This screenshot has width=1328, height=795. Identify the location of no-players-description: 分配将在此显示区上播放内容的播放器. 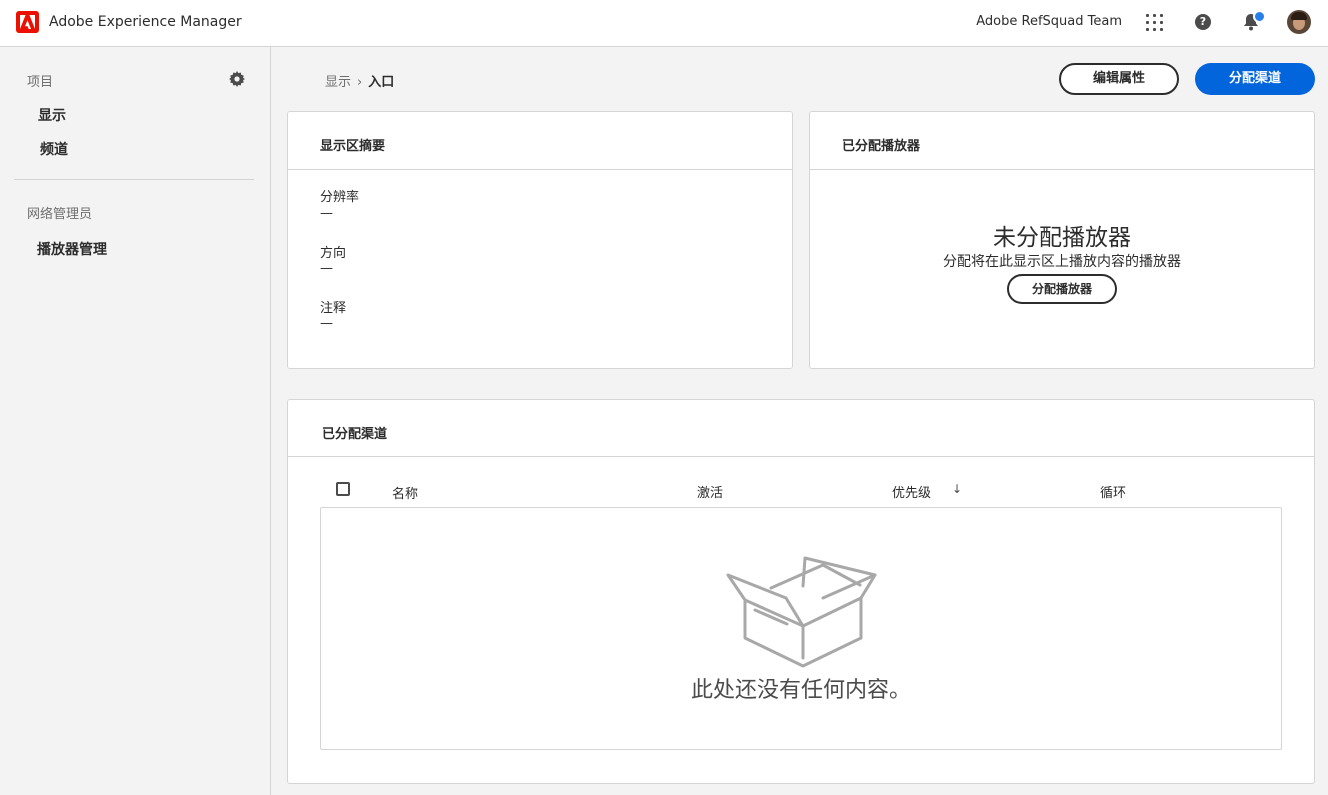
(1062, 262).